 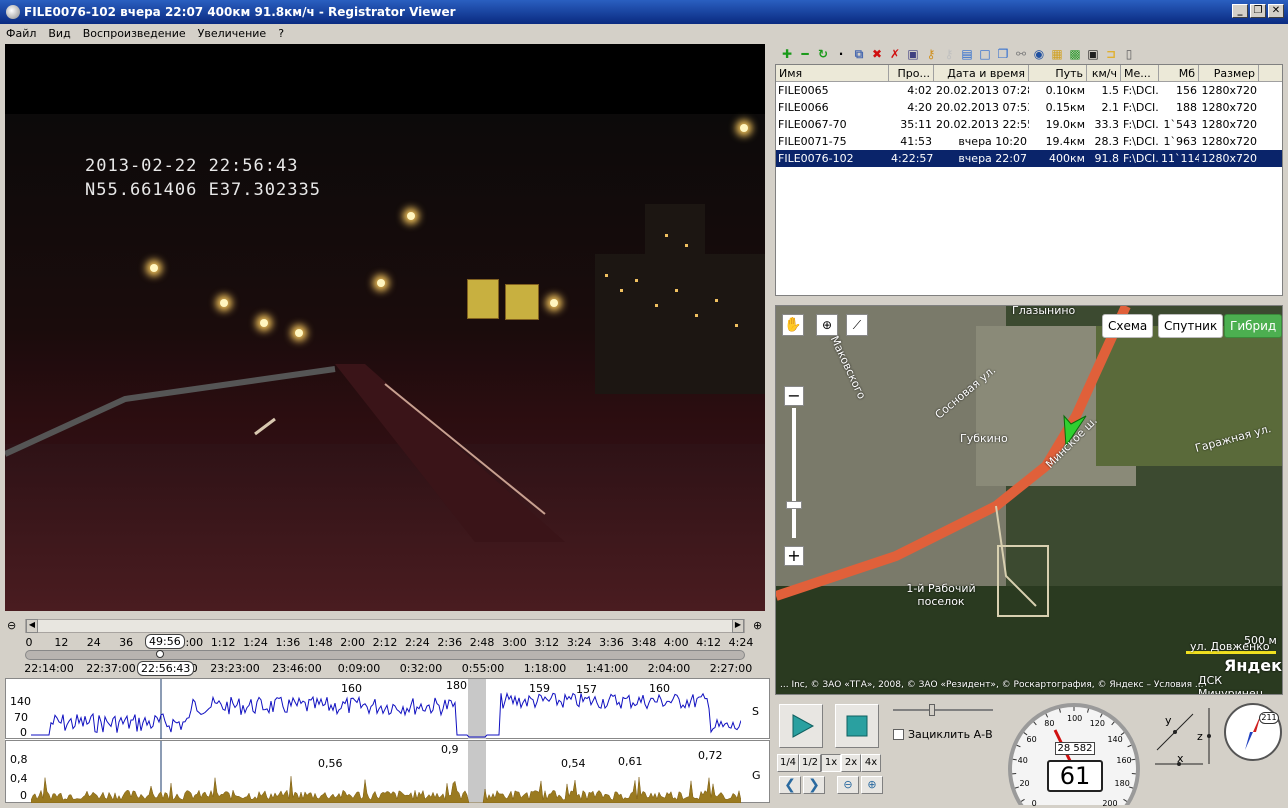 I want to click on unlock-icon: ⚷, so click(x=949, y=54).